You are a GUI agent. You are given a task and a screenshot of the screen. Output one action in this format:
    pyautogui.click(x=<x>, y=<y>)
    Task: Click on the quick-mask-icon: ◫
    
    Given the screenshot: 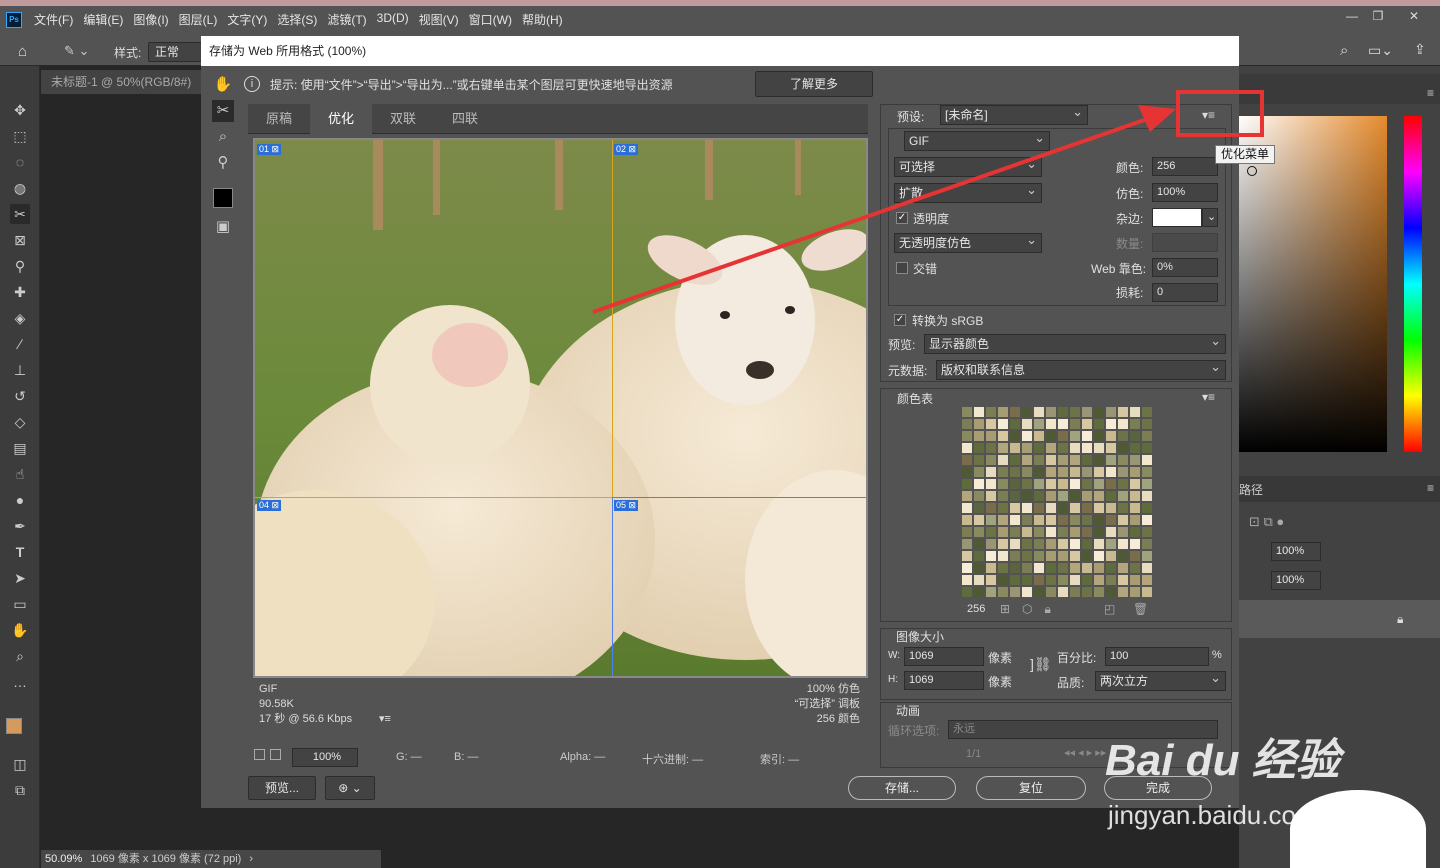 What is the action you would take?
    pyautogui.click(x=20, y=764)
    